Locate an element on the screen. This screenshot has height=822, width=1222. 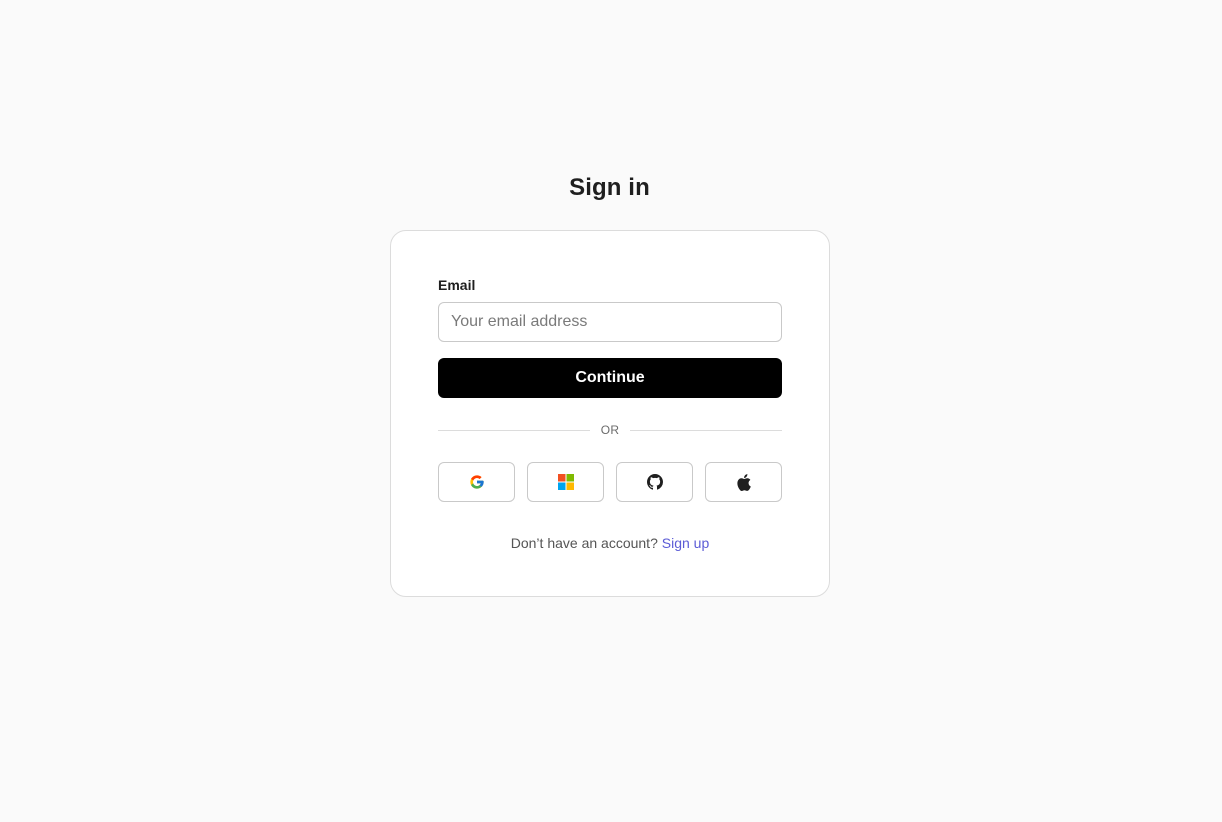
or-divider: OR is located at coordinates (610, 430).